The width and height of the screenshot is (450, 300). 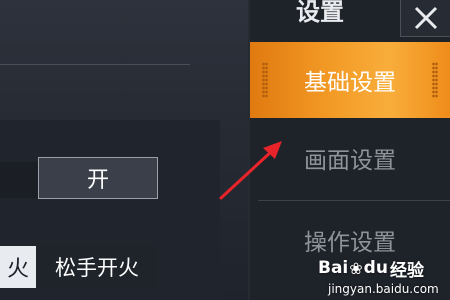 I want to click on watermark-url: jingyan.baidu.com, so click(x=383, y=289).